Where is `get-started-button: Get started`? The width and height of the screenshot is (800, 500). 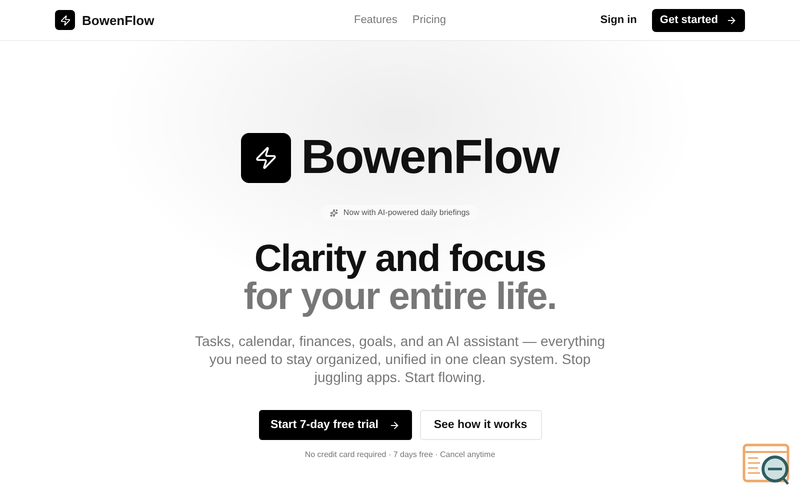
get-started-button: Get started is located at coordinates (698, 20).